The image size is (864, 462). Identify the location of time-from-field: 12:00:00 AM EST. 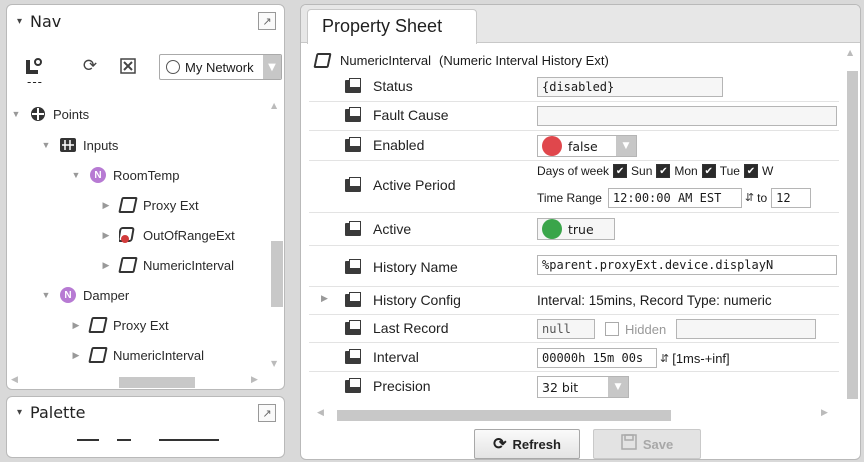
(674, 198).